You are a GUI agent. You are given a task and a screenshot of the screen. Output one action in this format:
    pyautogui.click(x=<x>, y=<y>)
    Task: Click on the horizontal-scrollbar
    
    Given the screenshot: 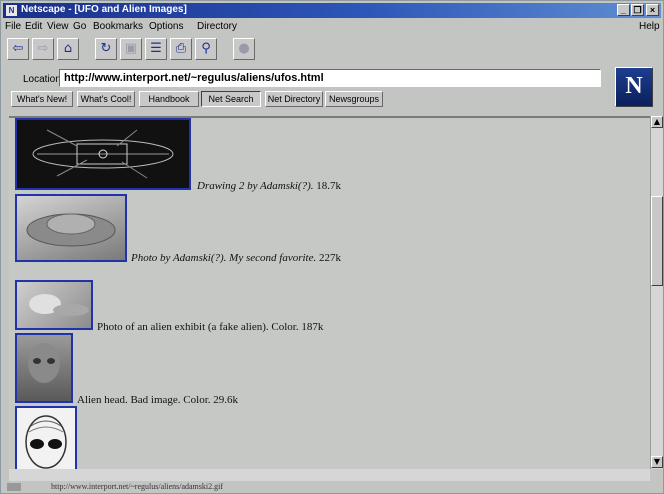 What is the action you would take?
    pyautogui.click(x=329, y=475)
    